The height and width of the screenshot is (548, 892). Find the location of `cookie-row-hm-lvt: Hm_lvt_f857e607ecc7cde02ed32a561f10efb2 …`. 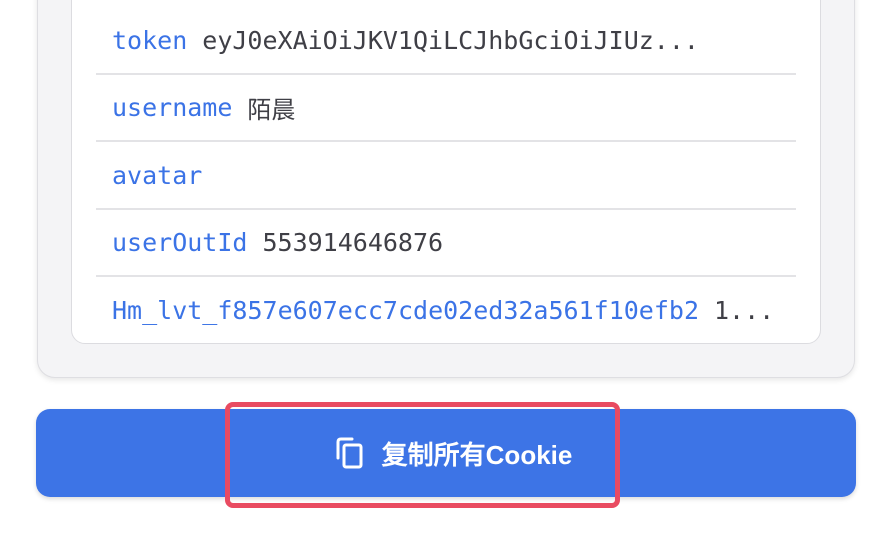

cookie-row-hm-lvt: Hm_lvt_f857e607ecc7cde02ed32a561f10efb2 … is located at coordinates (446, 310).